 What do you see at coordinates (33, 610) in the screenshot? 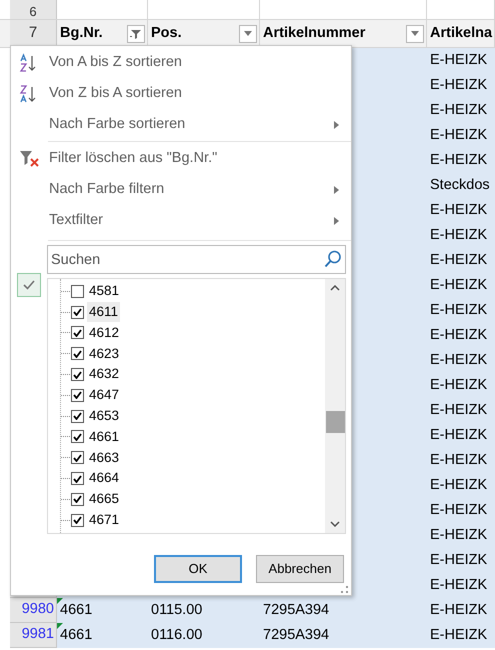
I see `row-number: 9980` at bounding box center [33, 610].